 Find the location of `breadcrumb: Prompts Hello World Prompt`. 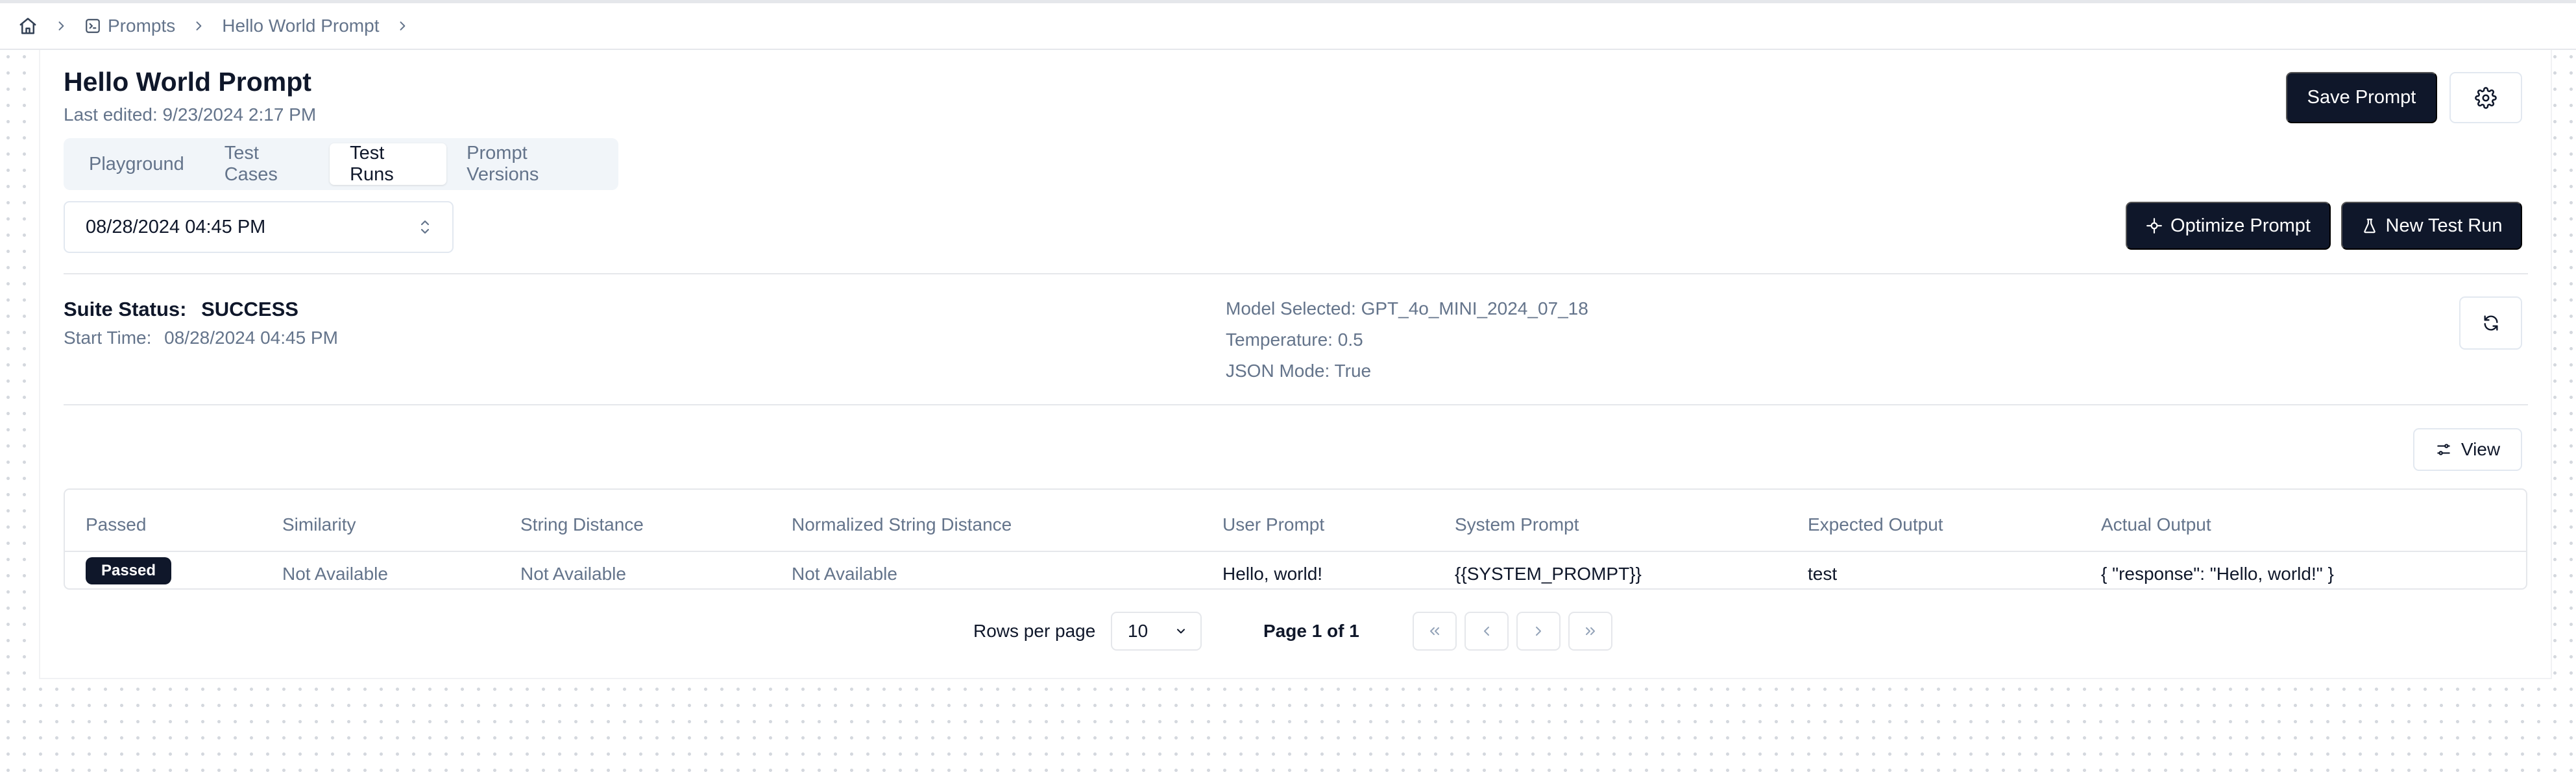

breadcrumb: Prompts Hello World Prompt is located at coordinates (1288, 26).